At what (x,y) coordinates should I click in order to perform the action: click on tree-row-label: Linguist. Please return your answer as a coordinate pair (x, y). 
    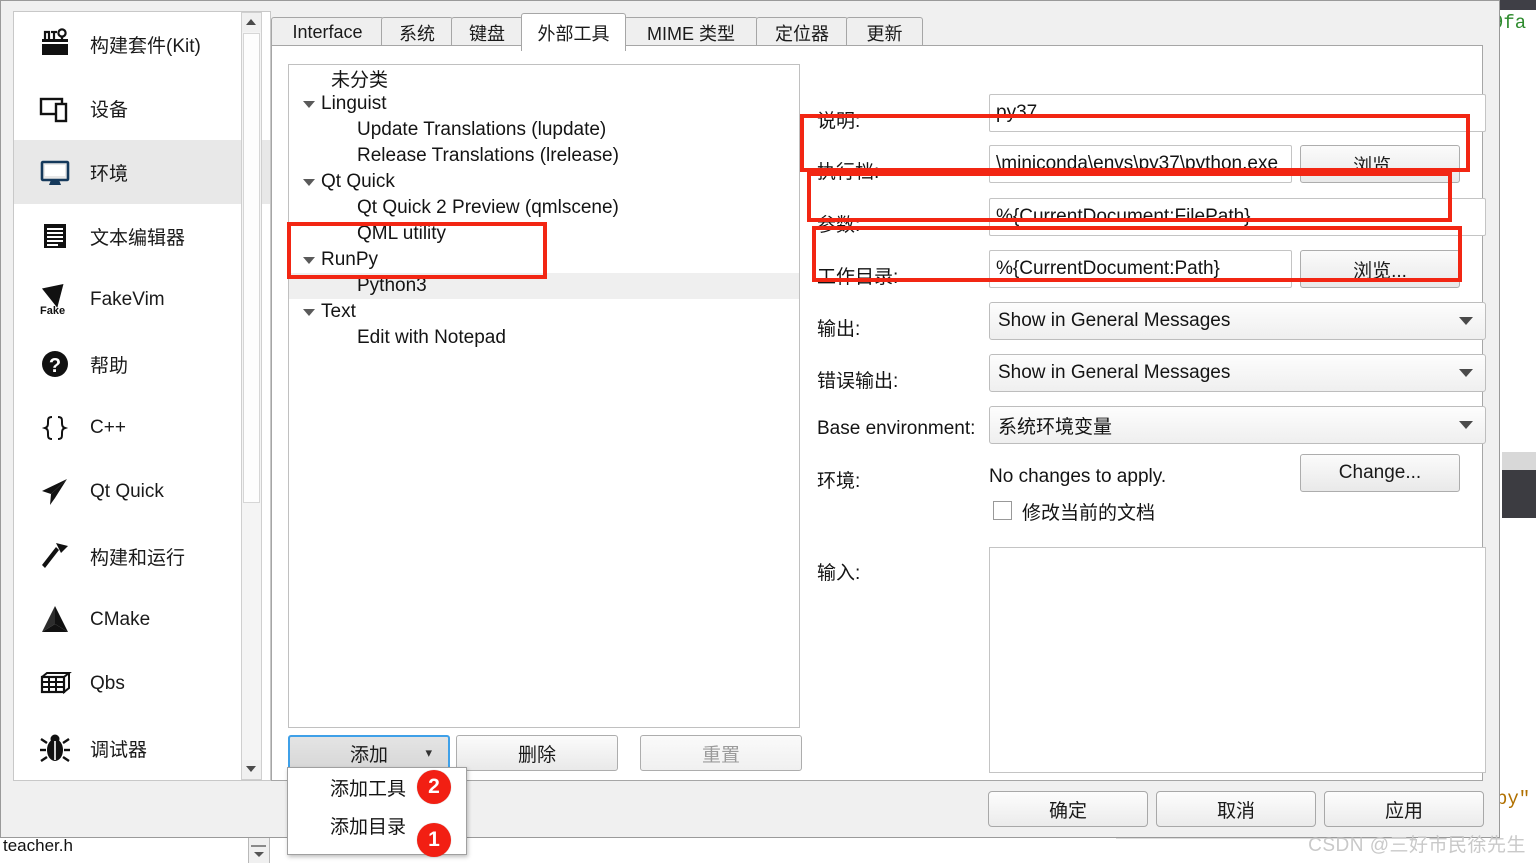
    Looking at the image, I should click on (354, 103).